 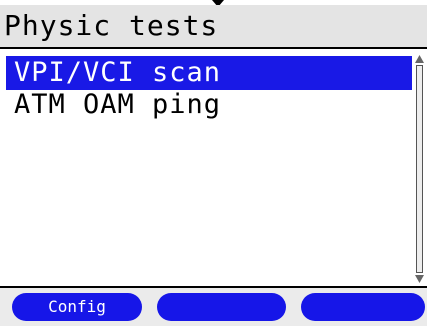 What do you see at coordinates (118, 72) in the screenshot?
I see `menu-item-label: VPI/VCI scan` at bounding box center [118, 72].